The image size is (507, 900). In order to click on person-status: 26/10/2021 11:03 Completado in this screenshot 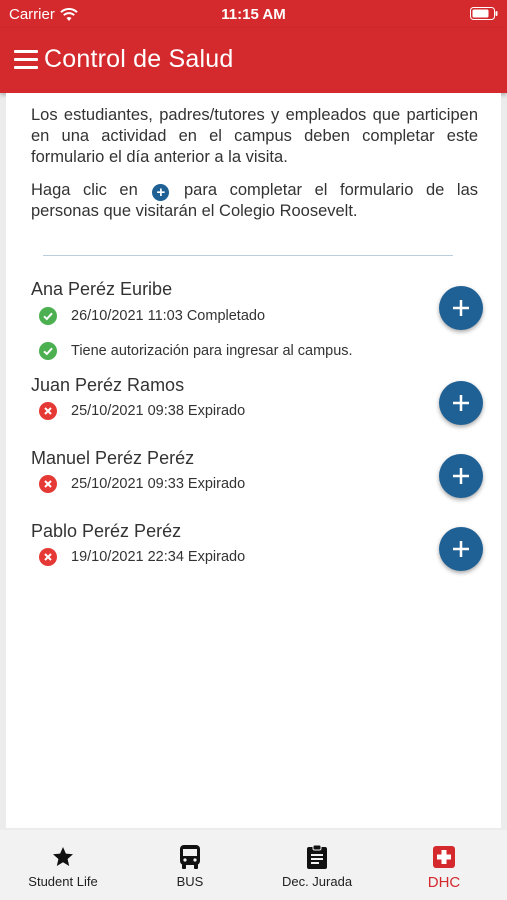, I will do `click(261, 316)`.